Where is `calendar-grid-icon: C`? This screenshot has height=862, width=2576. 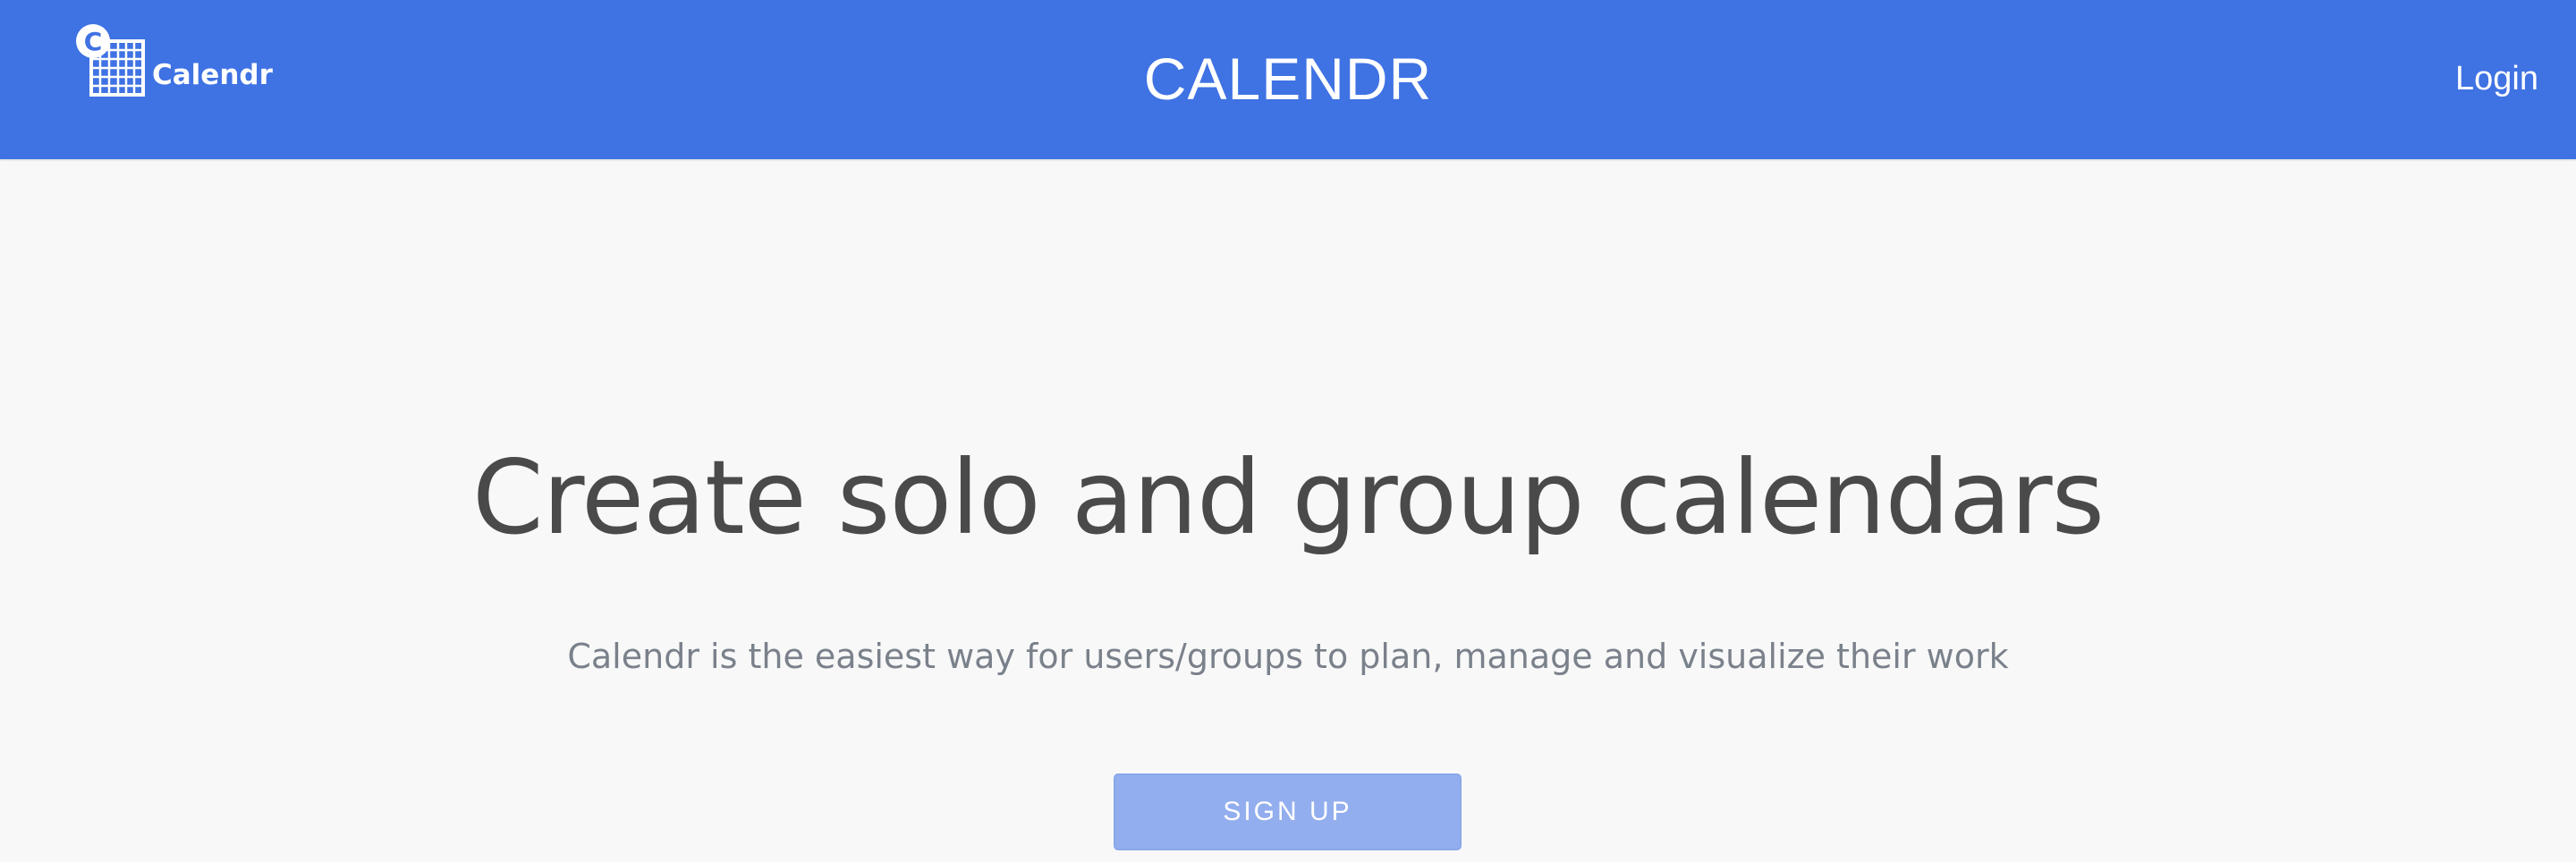 calendar-grid-icon: C is located at coordinates (111, 61).